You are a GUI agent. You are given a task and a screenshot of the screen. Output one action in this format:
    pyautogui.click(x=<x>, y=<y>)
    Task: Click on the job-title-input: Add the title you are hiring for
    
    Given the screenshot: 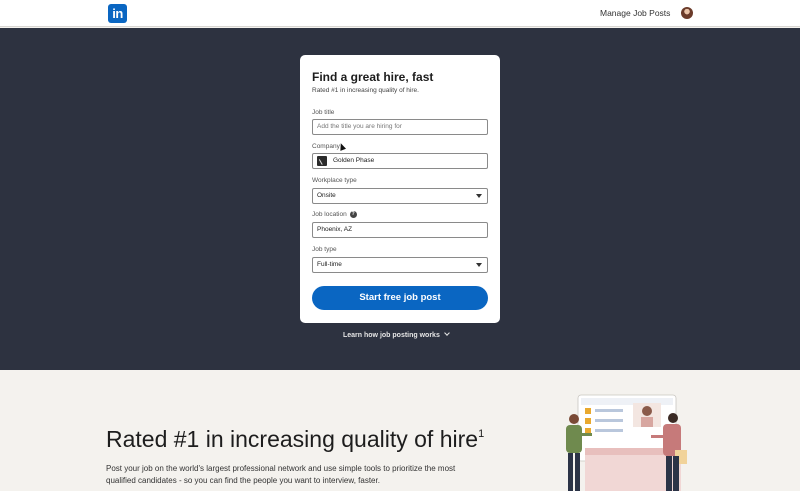 What is the action you would take?
    pyautogui.click(x=400, y=127)
    